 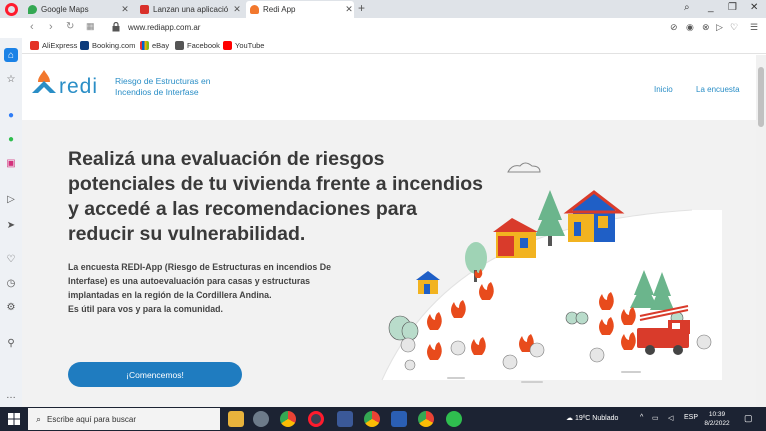 What do you see at coordinates (706, 27) in the screenshot?
I see `vpn-icon: ⊗` at bounding box center [706, 27].